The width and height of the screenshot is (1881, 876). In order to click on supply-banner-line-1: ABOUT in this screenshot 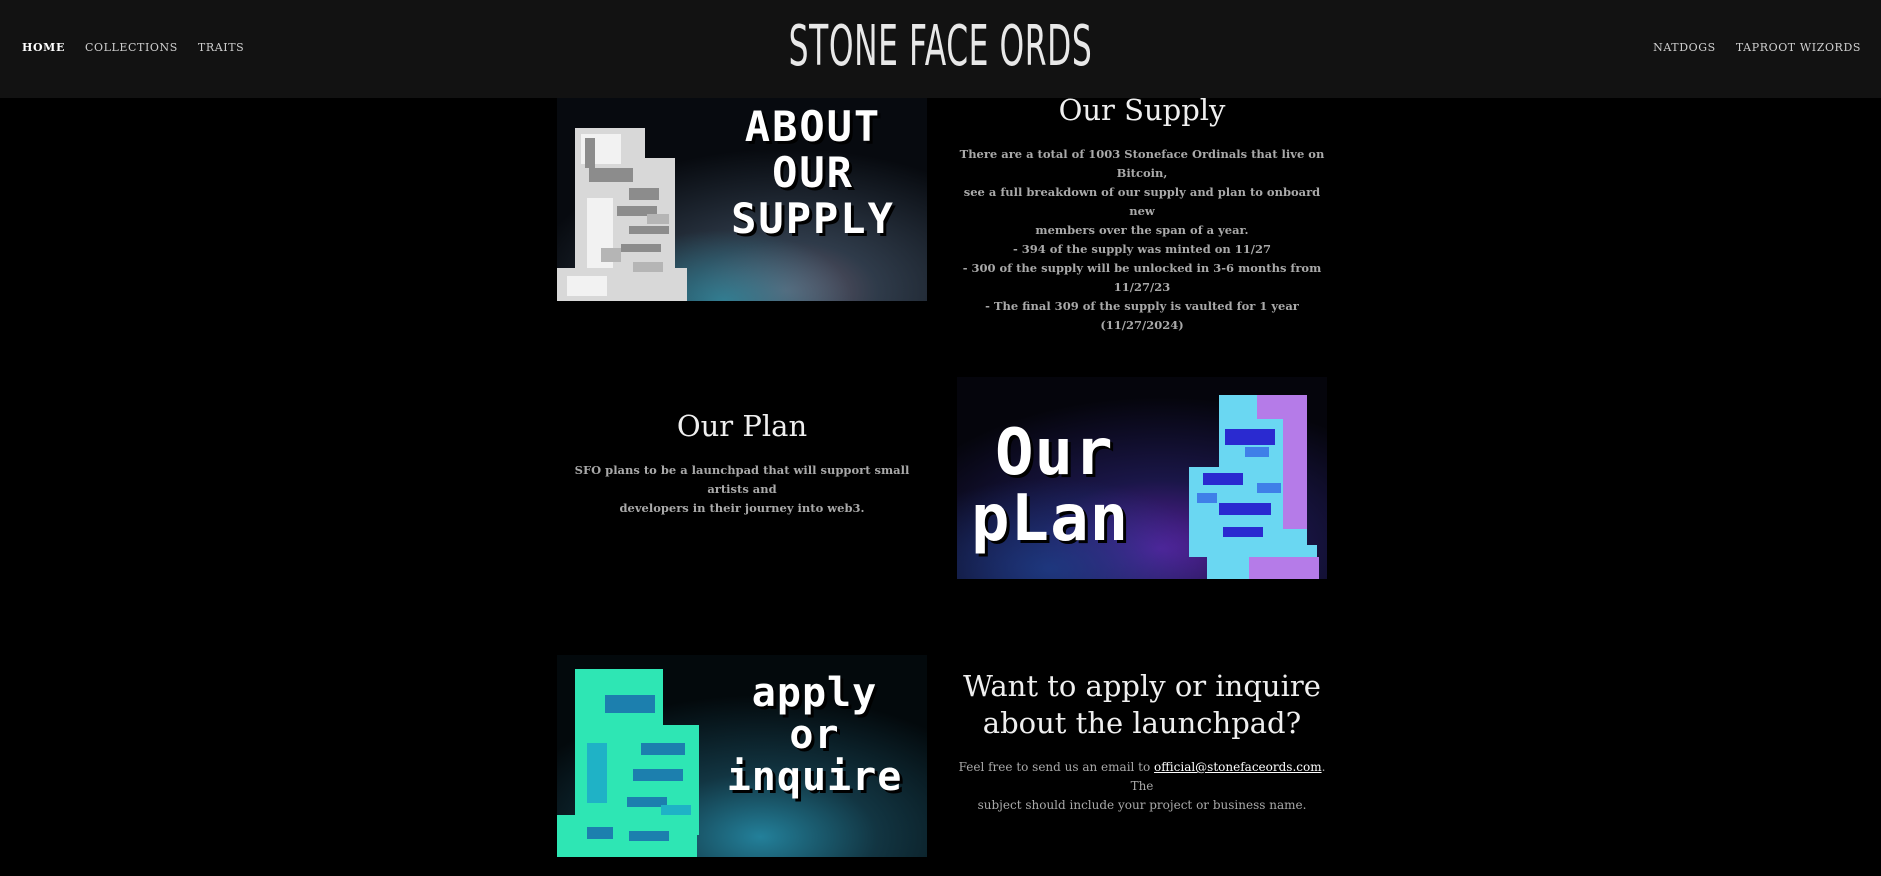, I will do `click(813, 126)`.